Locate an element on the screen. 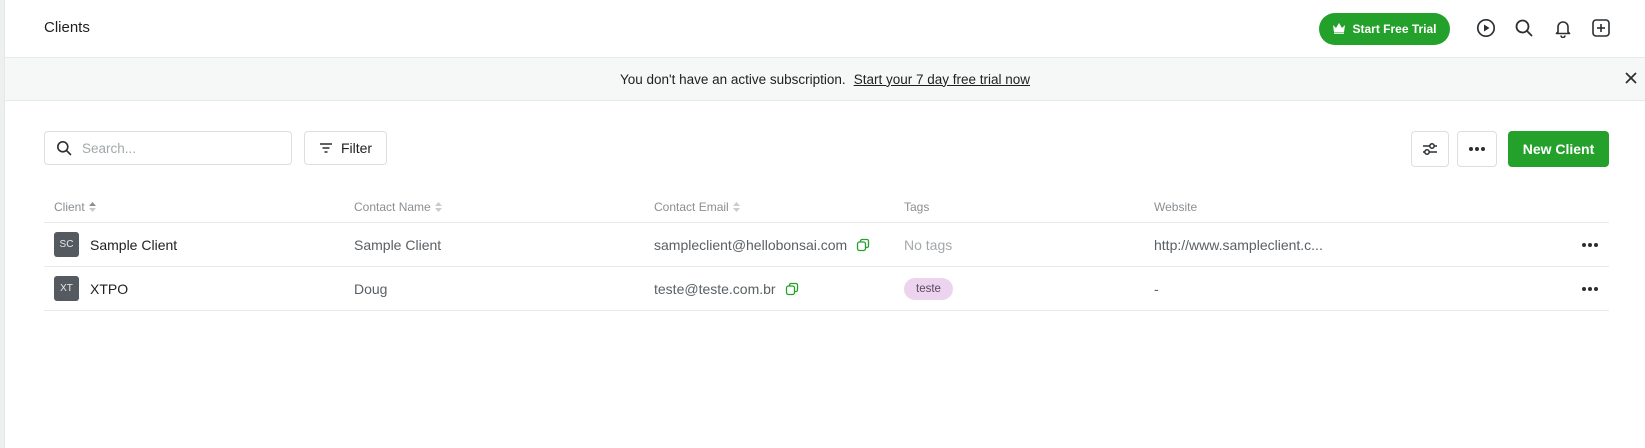 The height and width of the screenshot is (448, 1645). sliders-icon is located at coordinates (1430, 149).